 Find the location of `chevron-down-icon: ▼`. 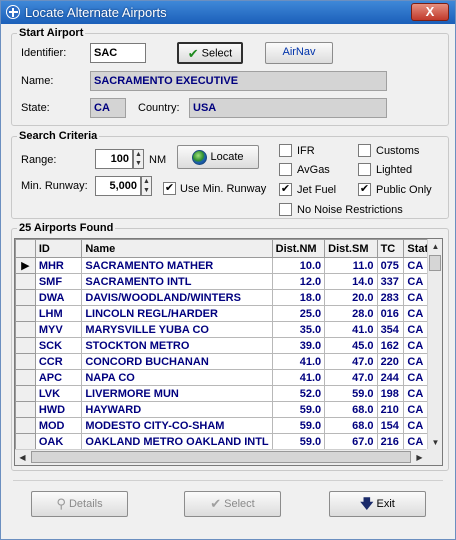

chevron-down-icon: ▼ is located at coordinates (146, 190).